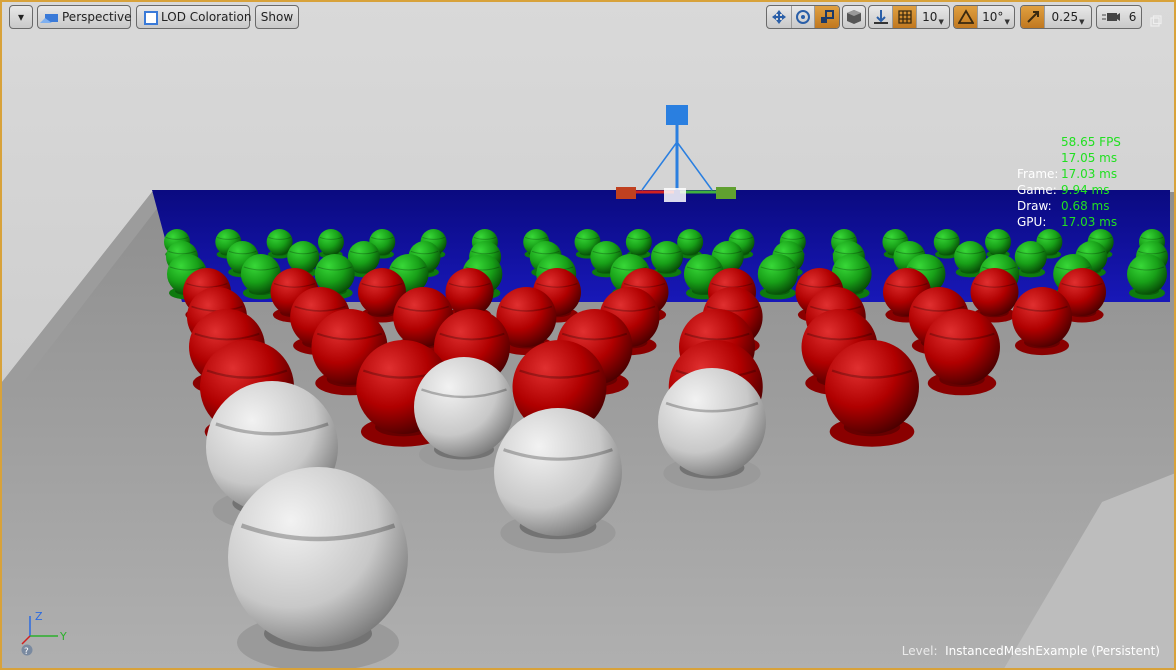 The image size is (1176, 670). What do you see at coordinates (1110, 17) in the screenshot?
I see `camera-speed-icon` at bounding box center [1110, 17].